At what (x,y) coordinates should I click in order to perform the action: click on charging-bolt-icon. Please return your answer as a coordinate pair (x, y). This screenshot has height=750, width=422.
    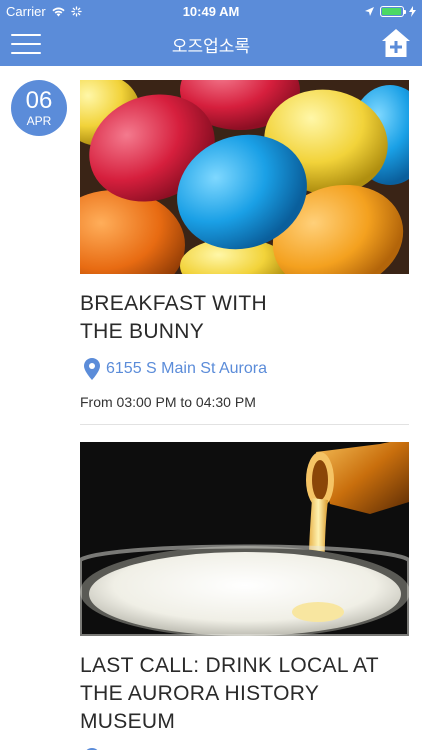
    Looking at the image, I should click on (412, 11).